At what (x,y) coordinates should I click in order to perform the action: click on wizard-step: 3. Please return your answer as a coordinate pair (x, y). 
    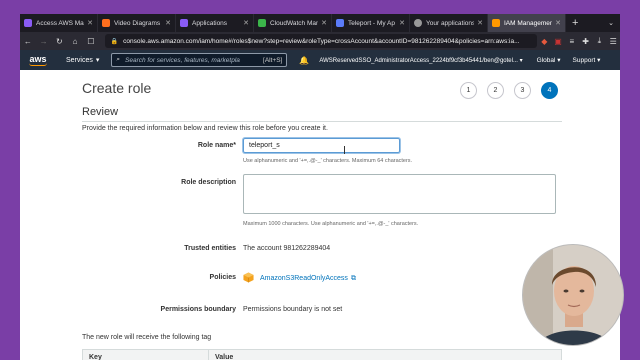
    Looking at the image, I should click on (522, 90).